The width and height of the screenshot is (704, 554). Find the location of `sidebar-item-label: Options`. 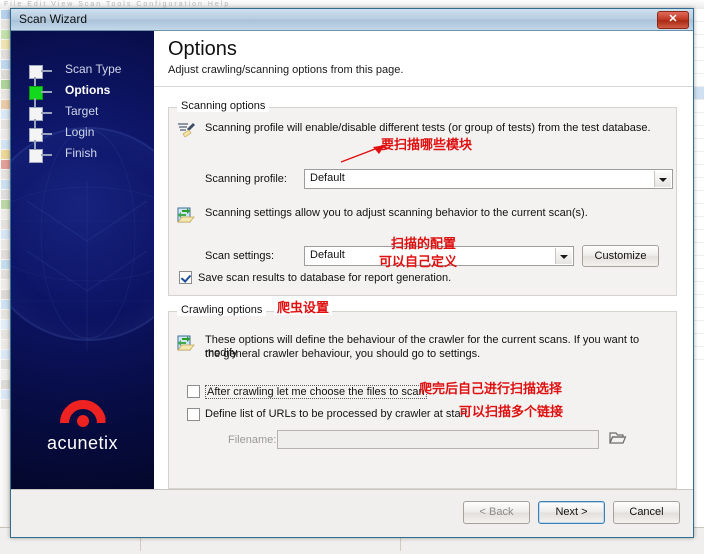

sidebar-item-label: Options is located at coordinates (88, 90).